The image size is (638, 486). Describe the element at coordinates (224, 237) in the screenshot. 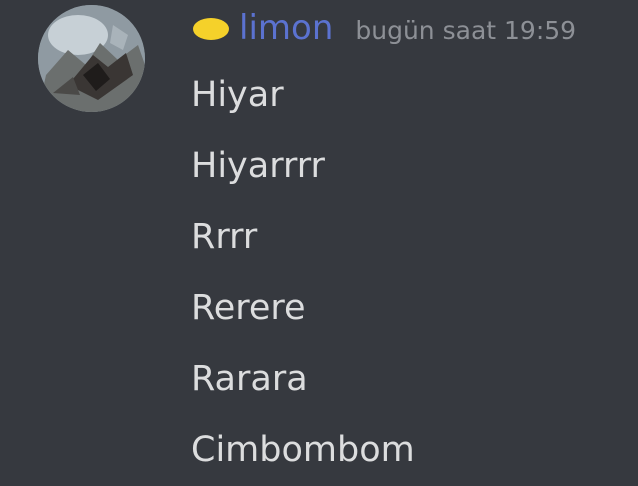

I see `message-text: Rrrr` at that location.